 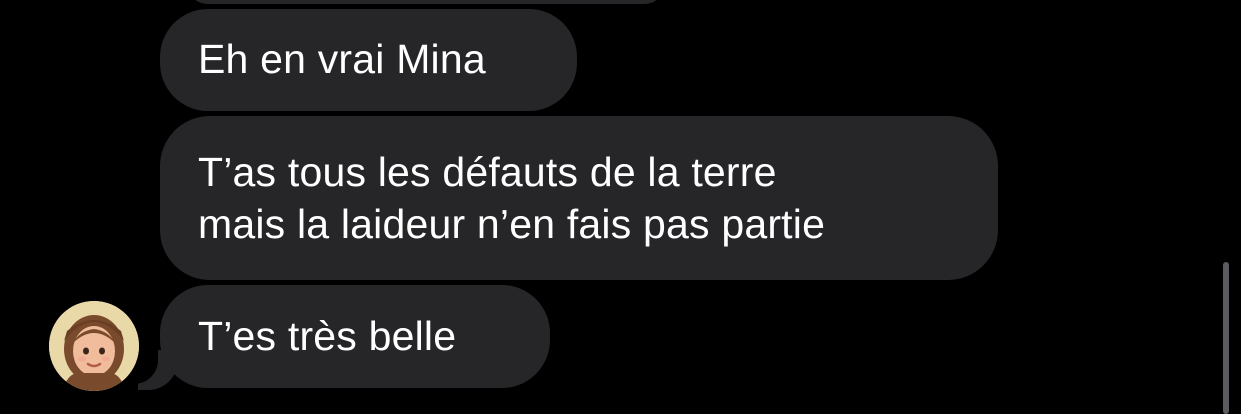 I want to click on avatar-illustration, so click(x=94, y=346).